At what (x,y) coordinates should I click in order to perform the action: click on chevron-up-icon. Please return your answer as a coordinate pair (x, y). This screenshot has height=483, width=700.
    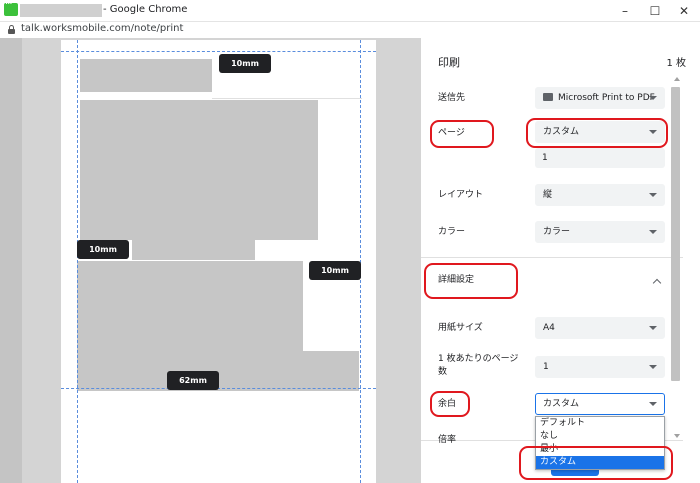
    Looking at the image, I should click on (657, 283).